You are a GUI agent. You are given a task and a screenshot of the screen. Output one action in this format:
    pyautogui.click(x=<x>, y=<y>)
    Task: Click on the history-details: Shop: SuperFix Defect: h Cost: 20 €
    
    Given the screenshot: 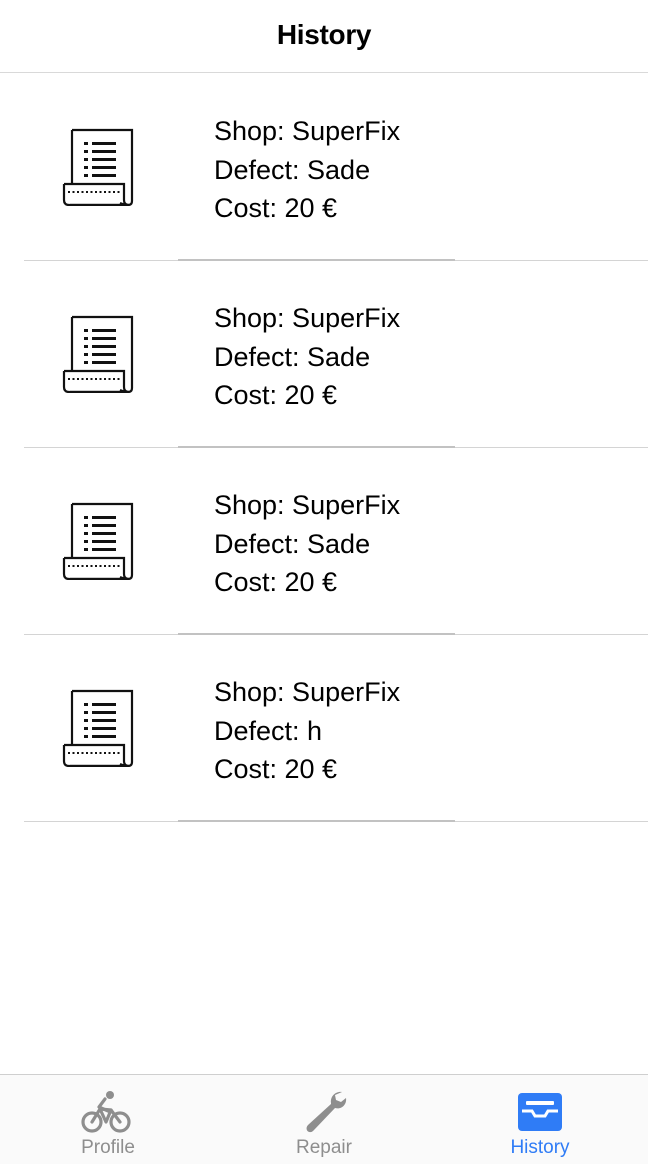 What is the action you would take?
    pyautogui.click(x=307, y=731)
    